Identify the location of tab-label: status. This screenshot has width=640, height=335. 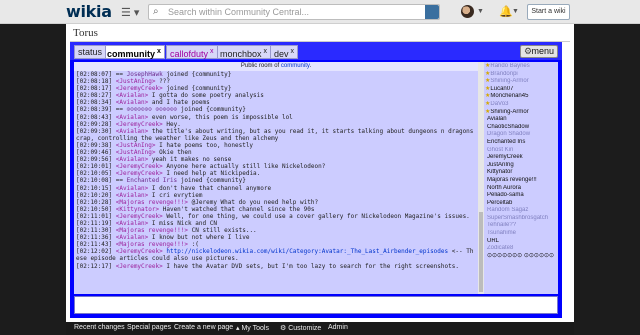
(90, 52).